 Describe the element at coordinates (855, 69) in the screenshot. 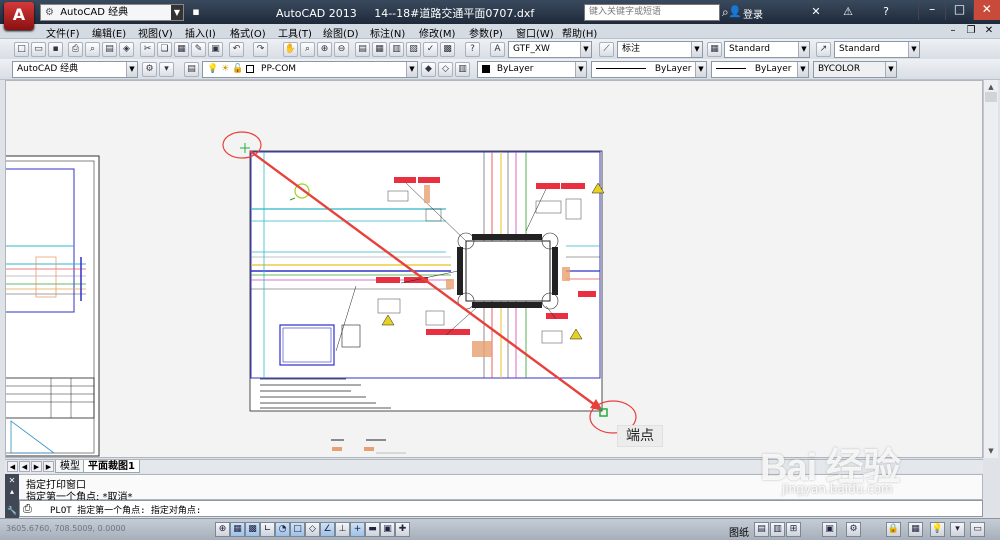

I see `plotstyle-dropdown: BYCOLOR ▼` at that location.